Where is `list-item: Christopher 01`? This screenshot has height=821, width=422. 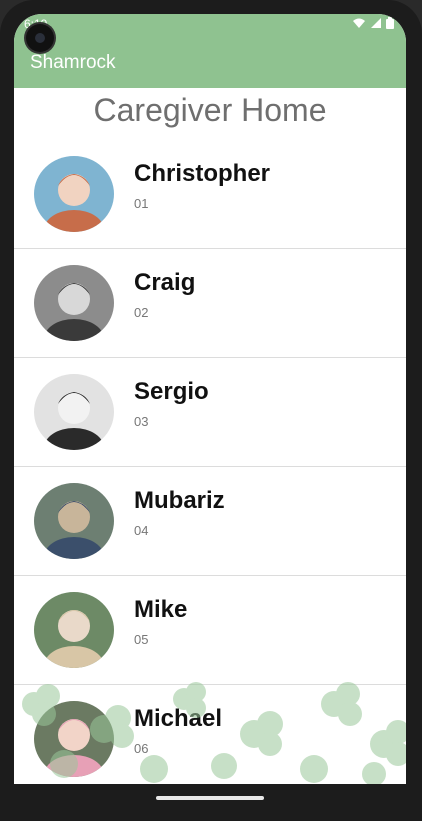
list-item: Christopher 01 is located at coordinates (210, 194).